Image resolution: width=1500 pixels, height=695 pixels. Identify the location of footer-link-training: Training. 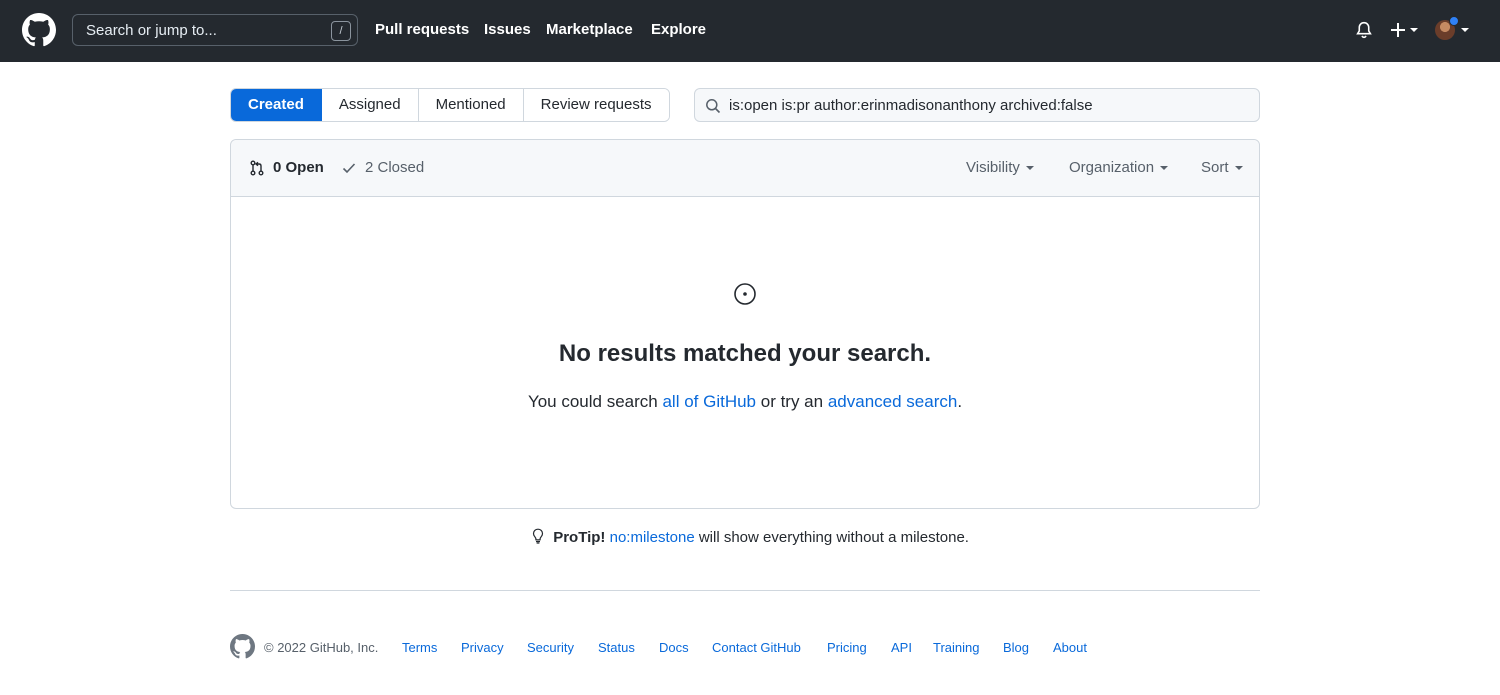
(956, 647).